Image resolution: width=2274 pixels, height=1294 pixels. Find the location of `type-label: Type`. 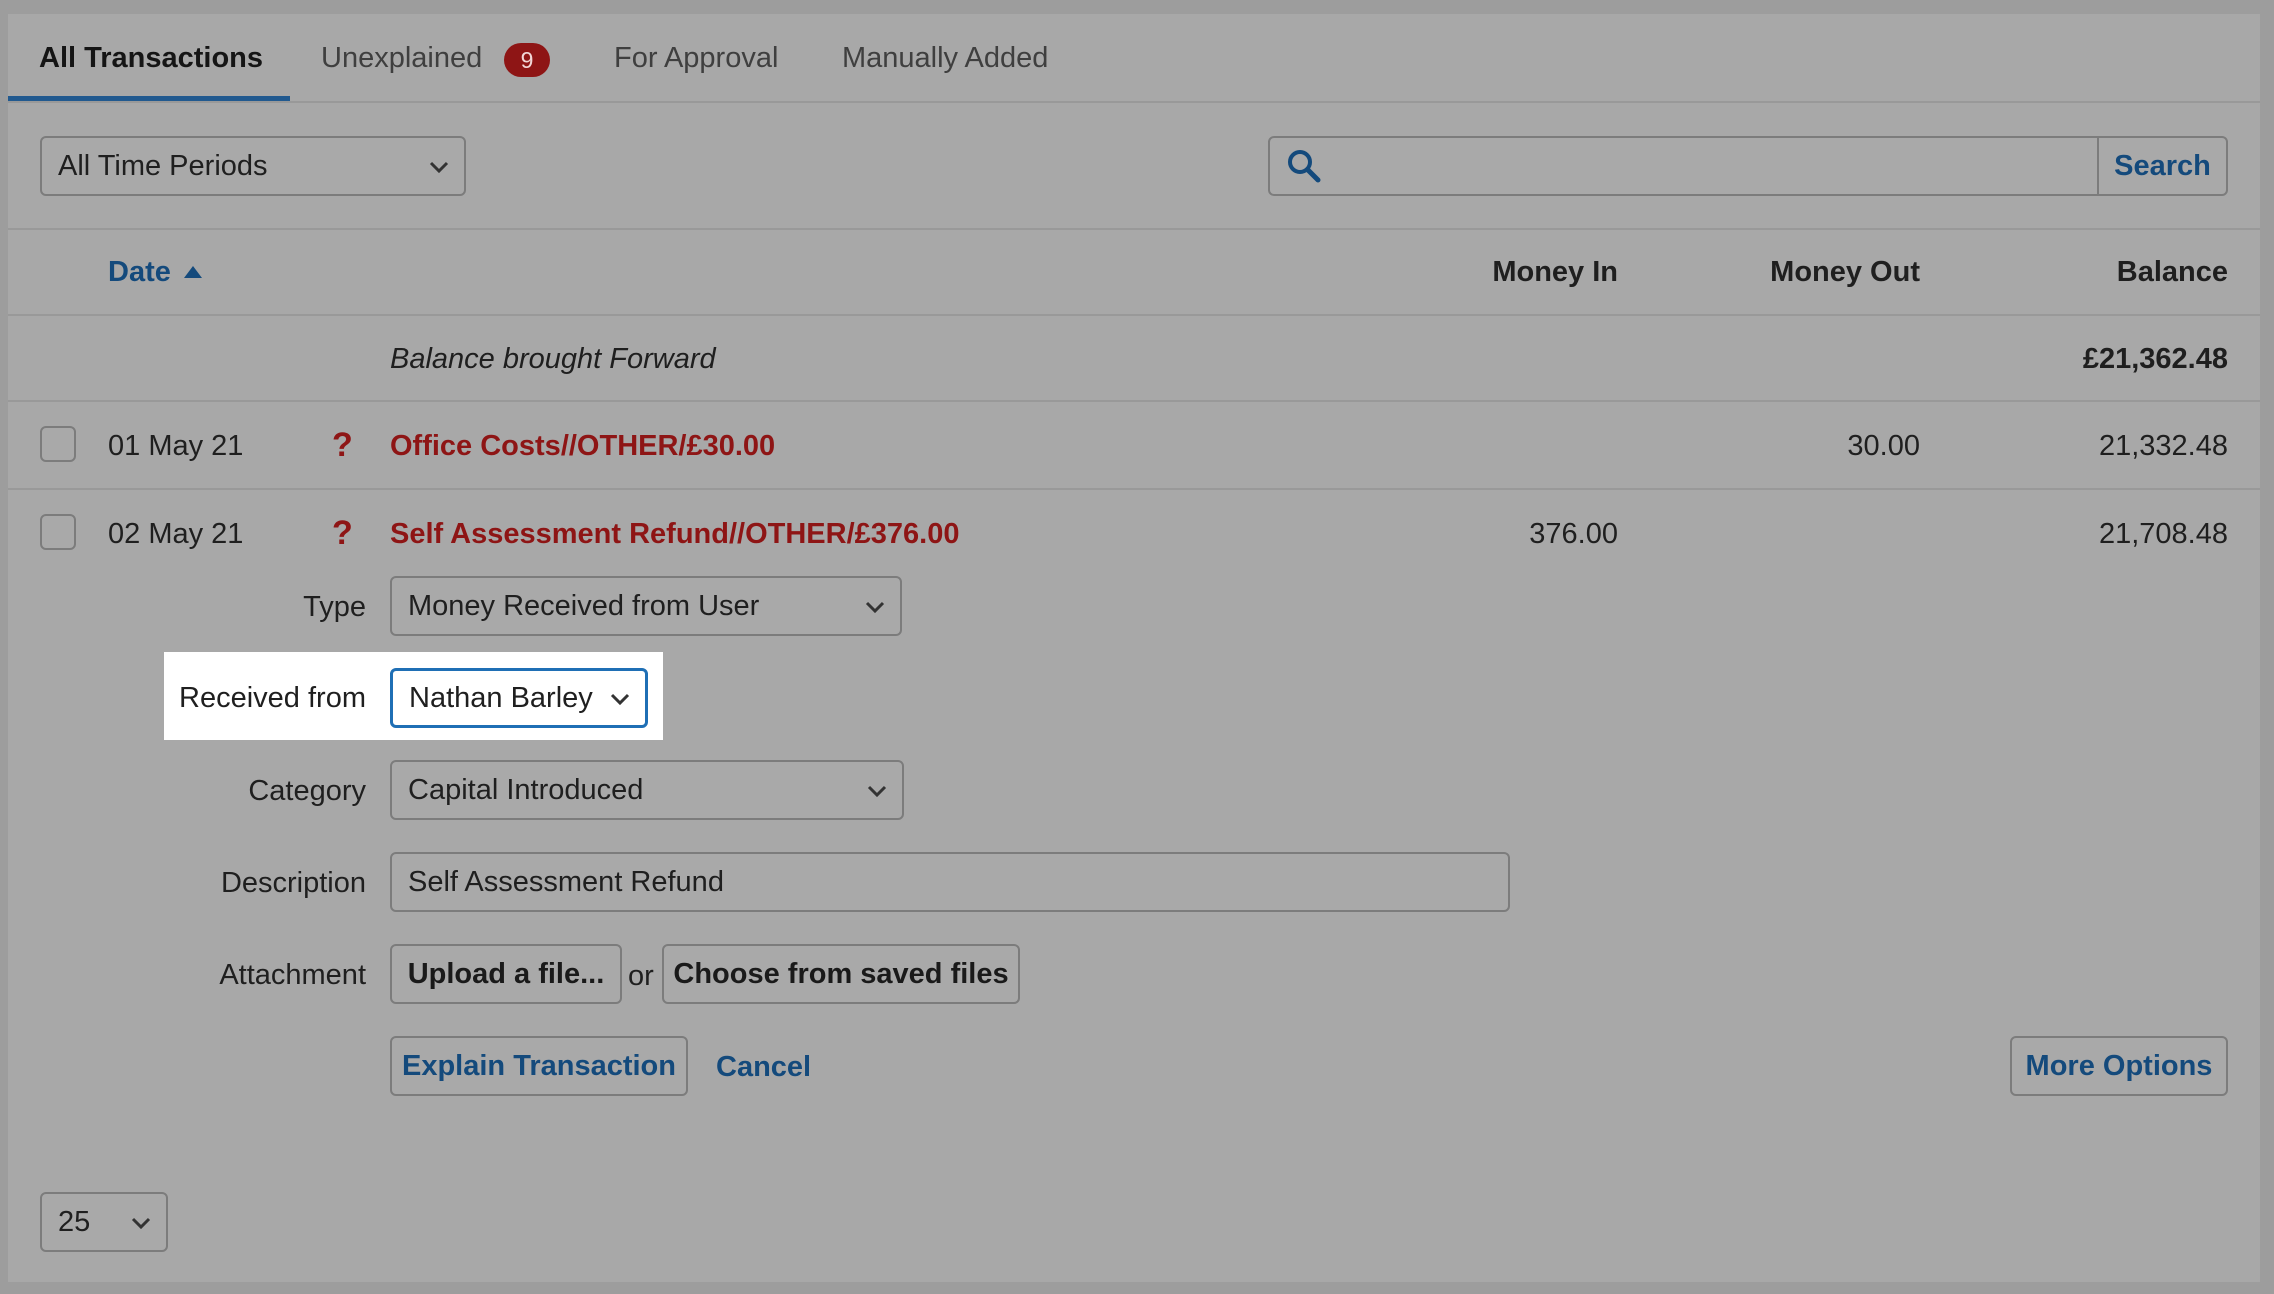

type-label: Type is located at coordinates (334, 607).